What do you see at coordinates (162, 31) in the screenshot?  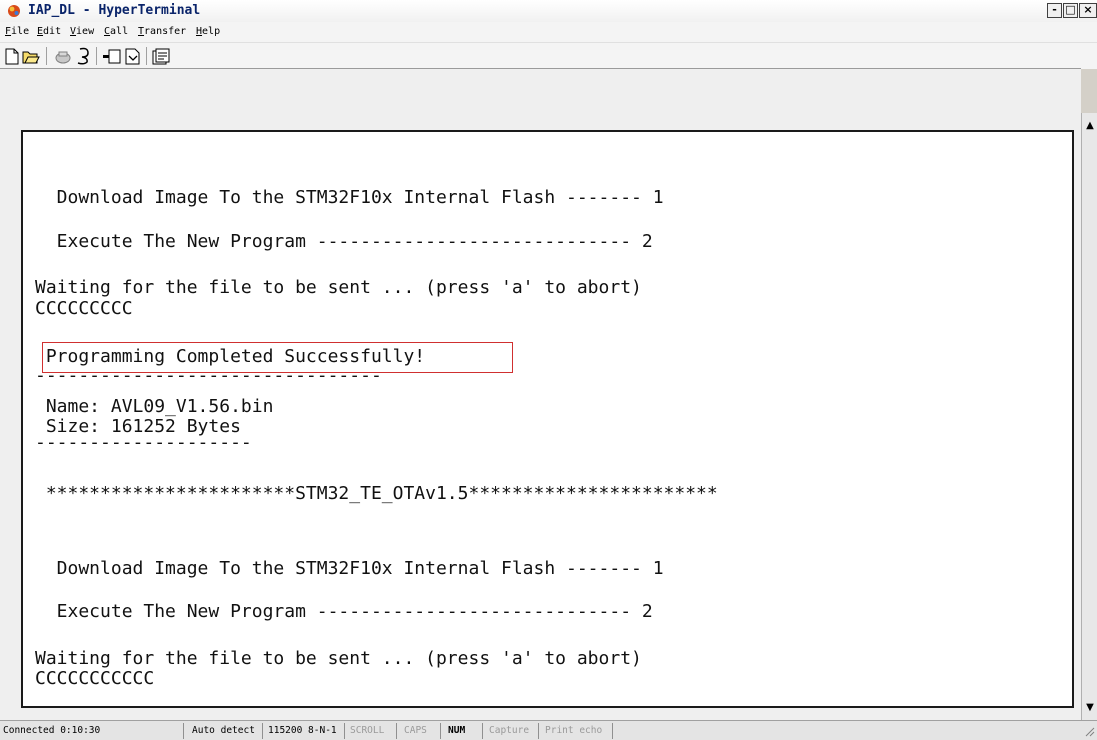 I see `menu-transfer: Transfer` at bounding box center [162, 31].